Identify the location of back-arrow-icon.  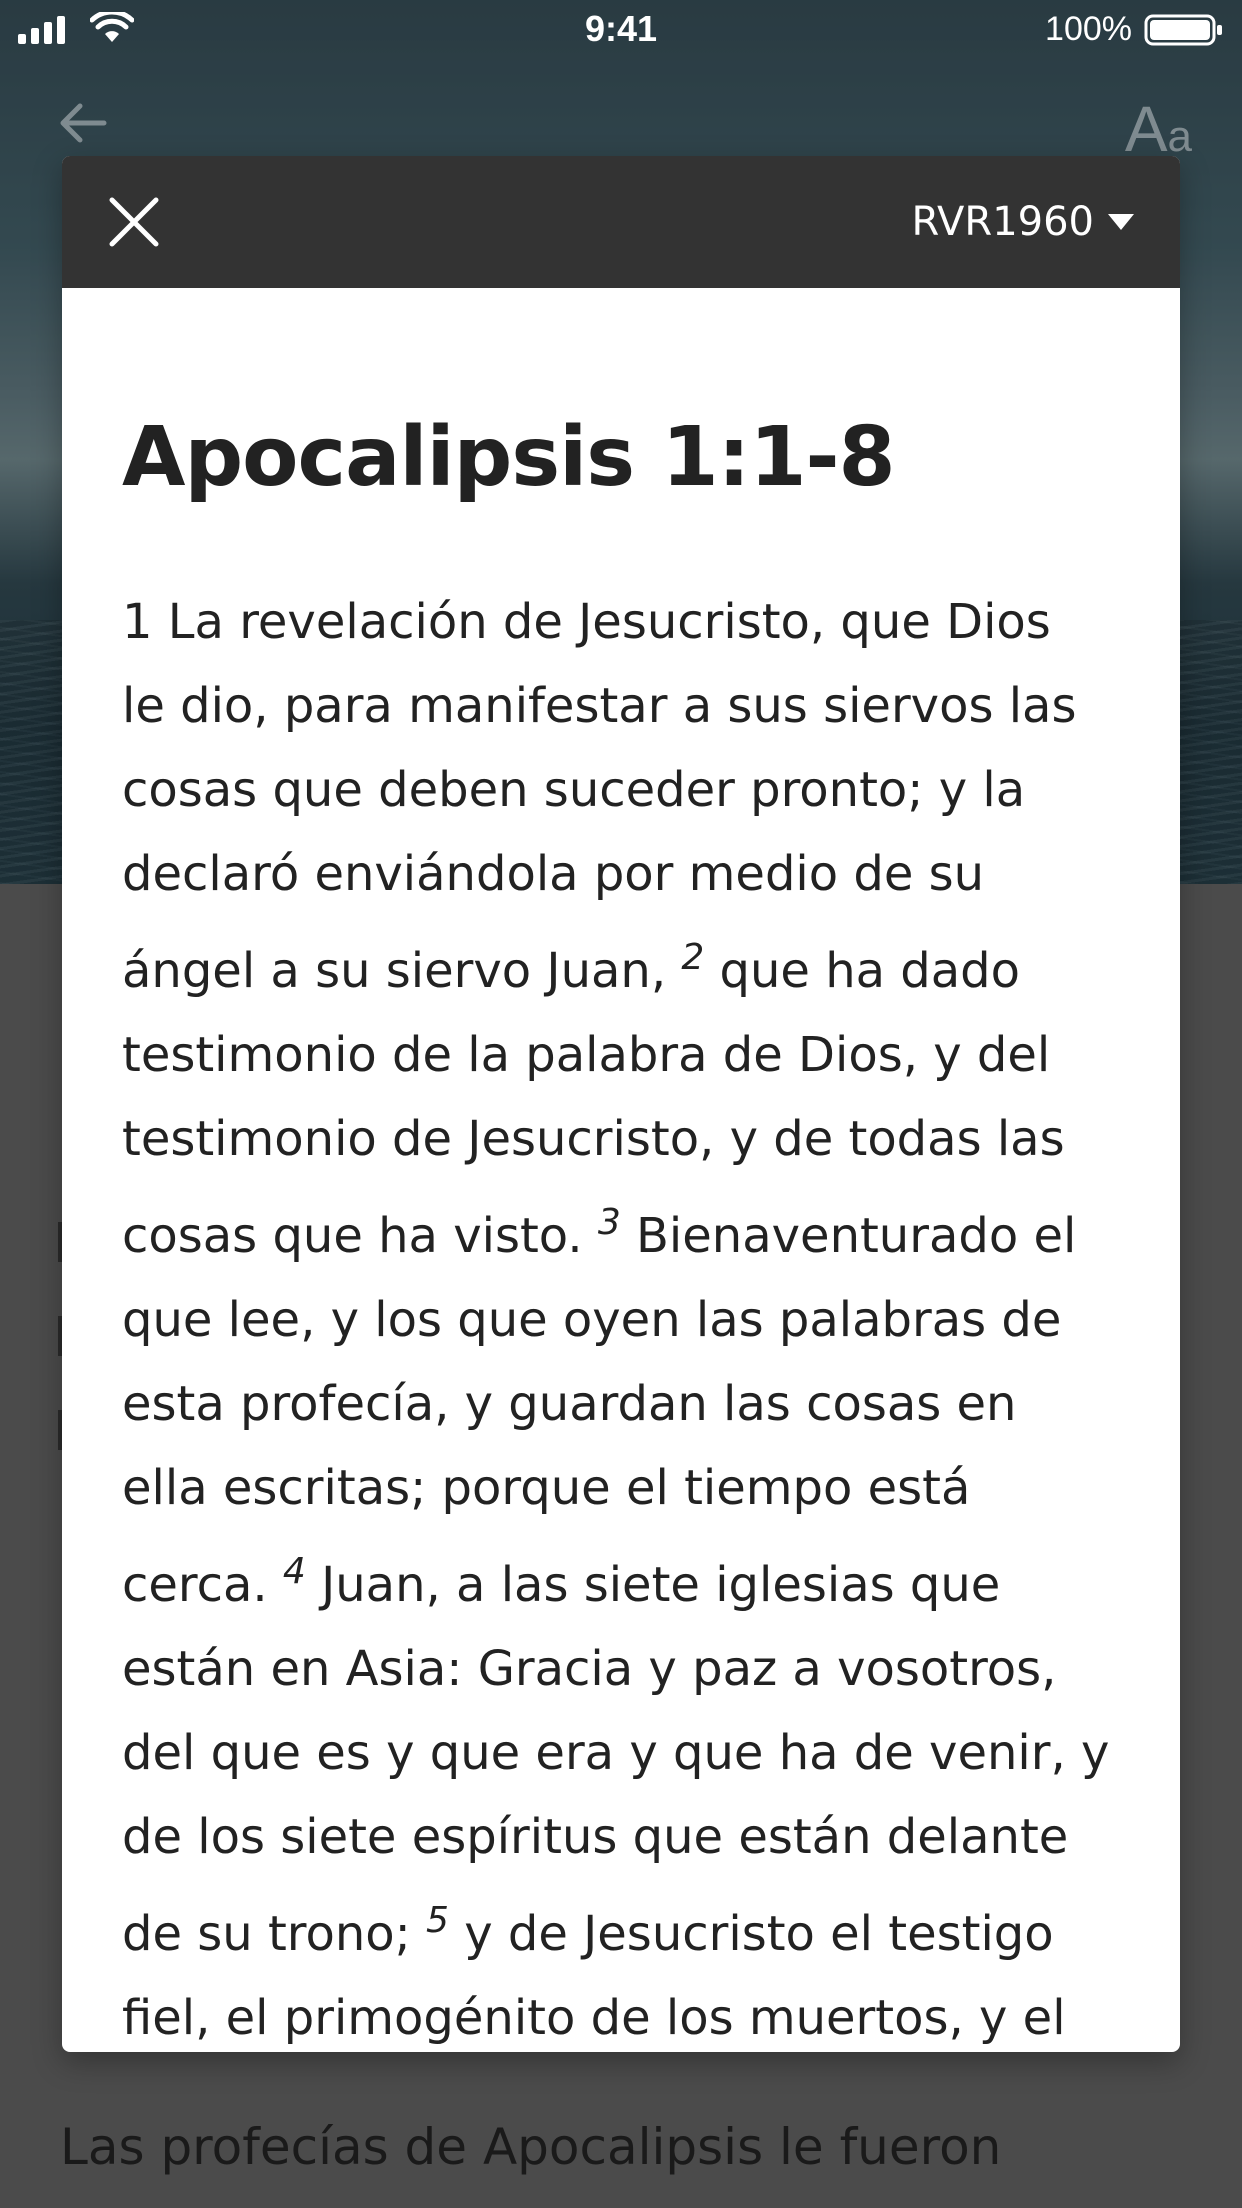
(83, 123).